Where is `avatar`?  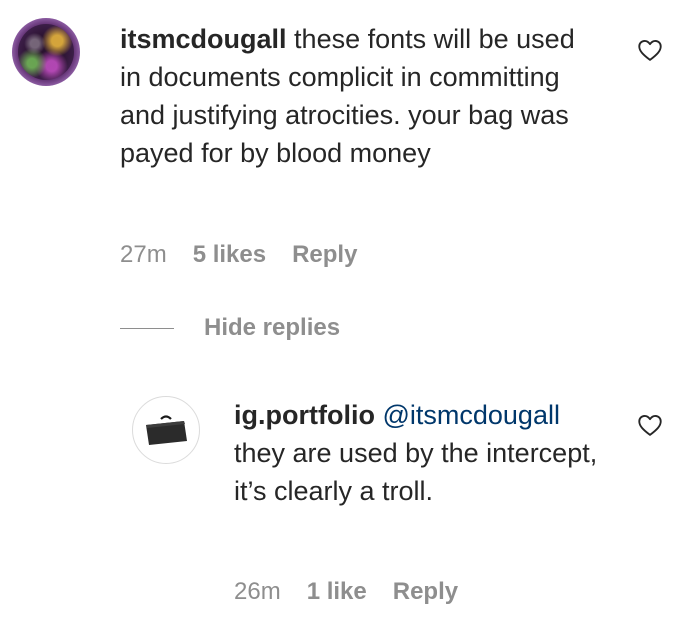
avatar is located at coordinates (46, 52).